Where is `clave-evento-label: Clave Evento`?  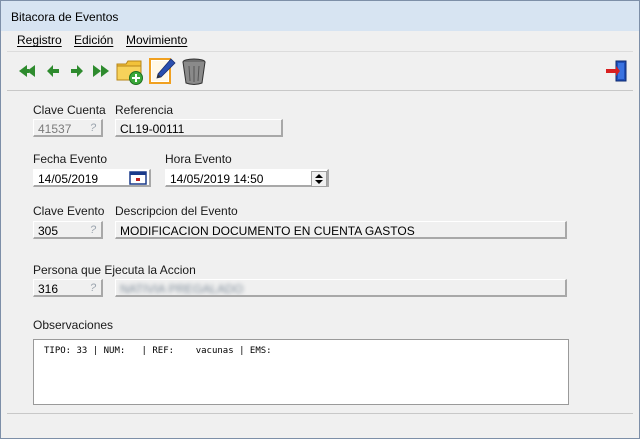
clave-evento-label: Clave Evento is located at coordinates (69, 211).